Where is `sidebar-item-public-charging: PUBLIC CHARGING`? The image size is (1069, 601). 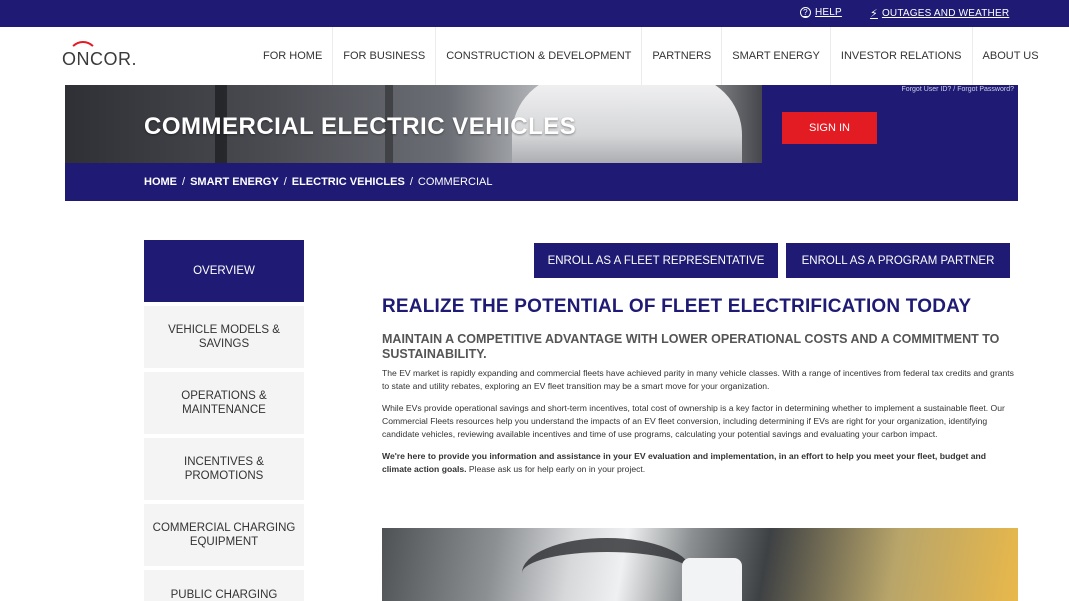
sidebar-item-public-charging: PUBLIC CHARGING is located at coordinates (224, 585).